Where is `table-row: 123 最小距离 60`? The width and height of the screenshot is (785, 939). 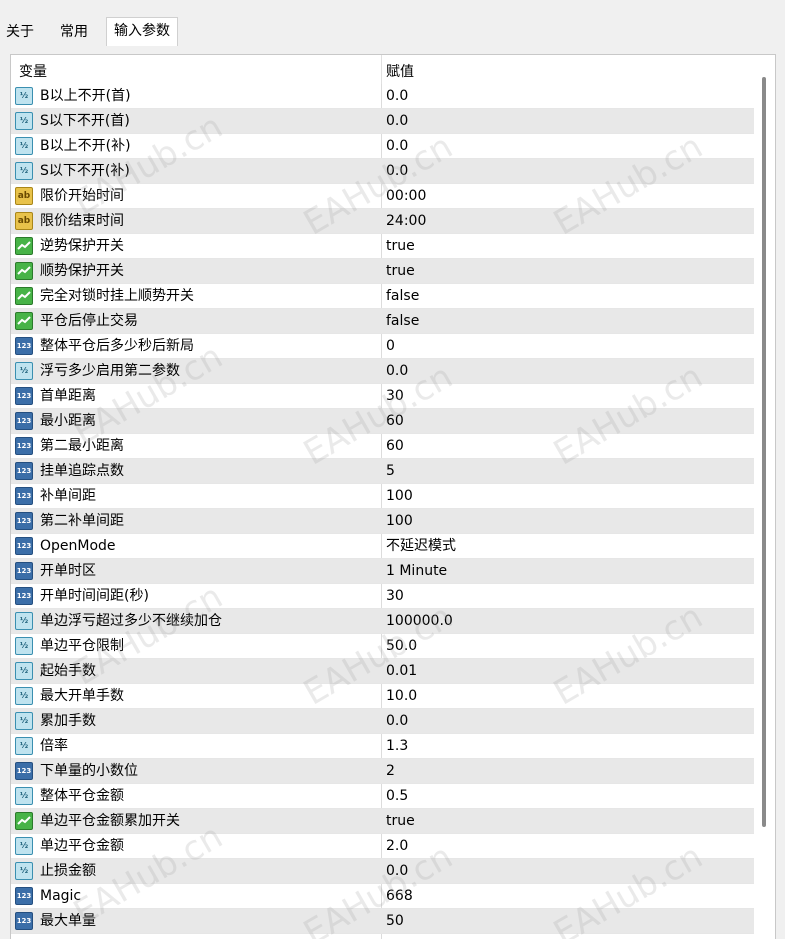
table-row: 123 最小距离 60 is located at coordinates (383, 421).